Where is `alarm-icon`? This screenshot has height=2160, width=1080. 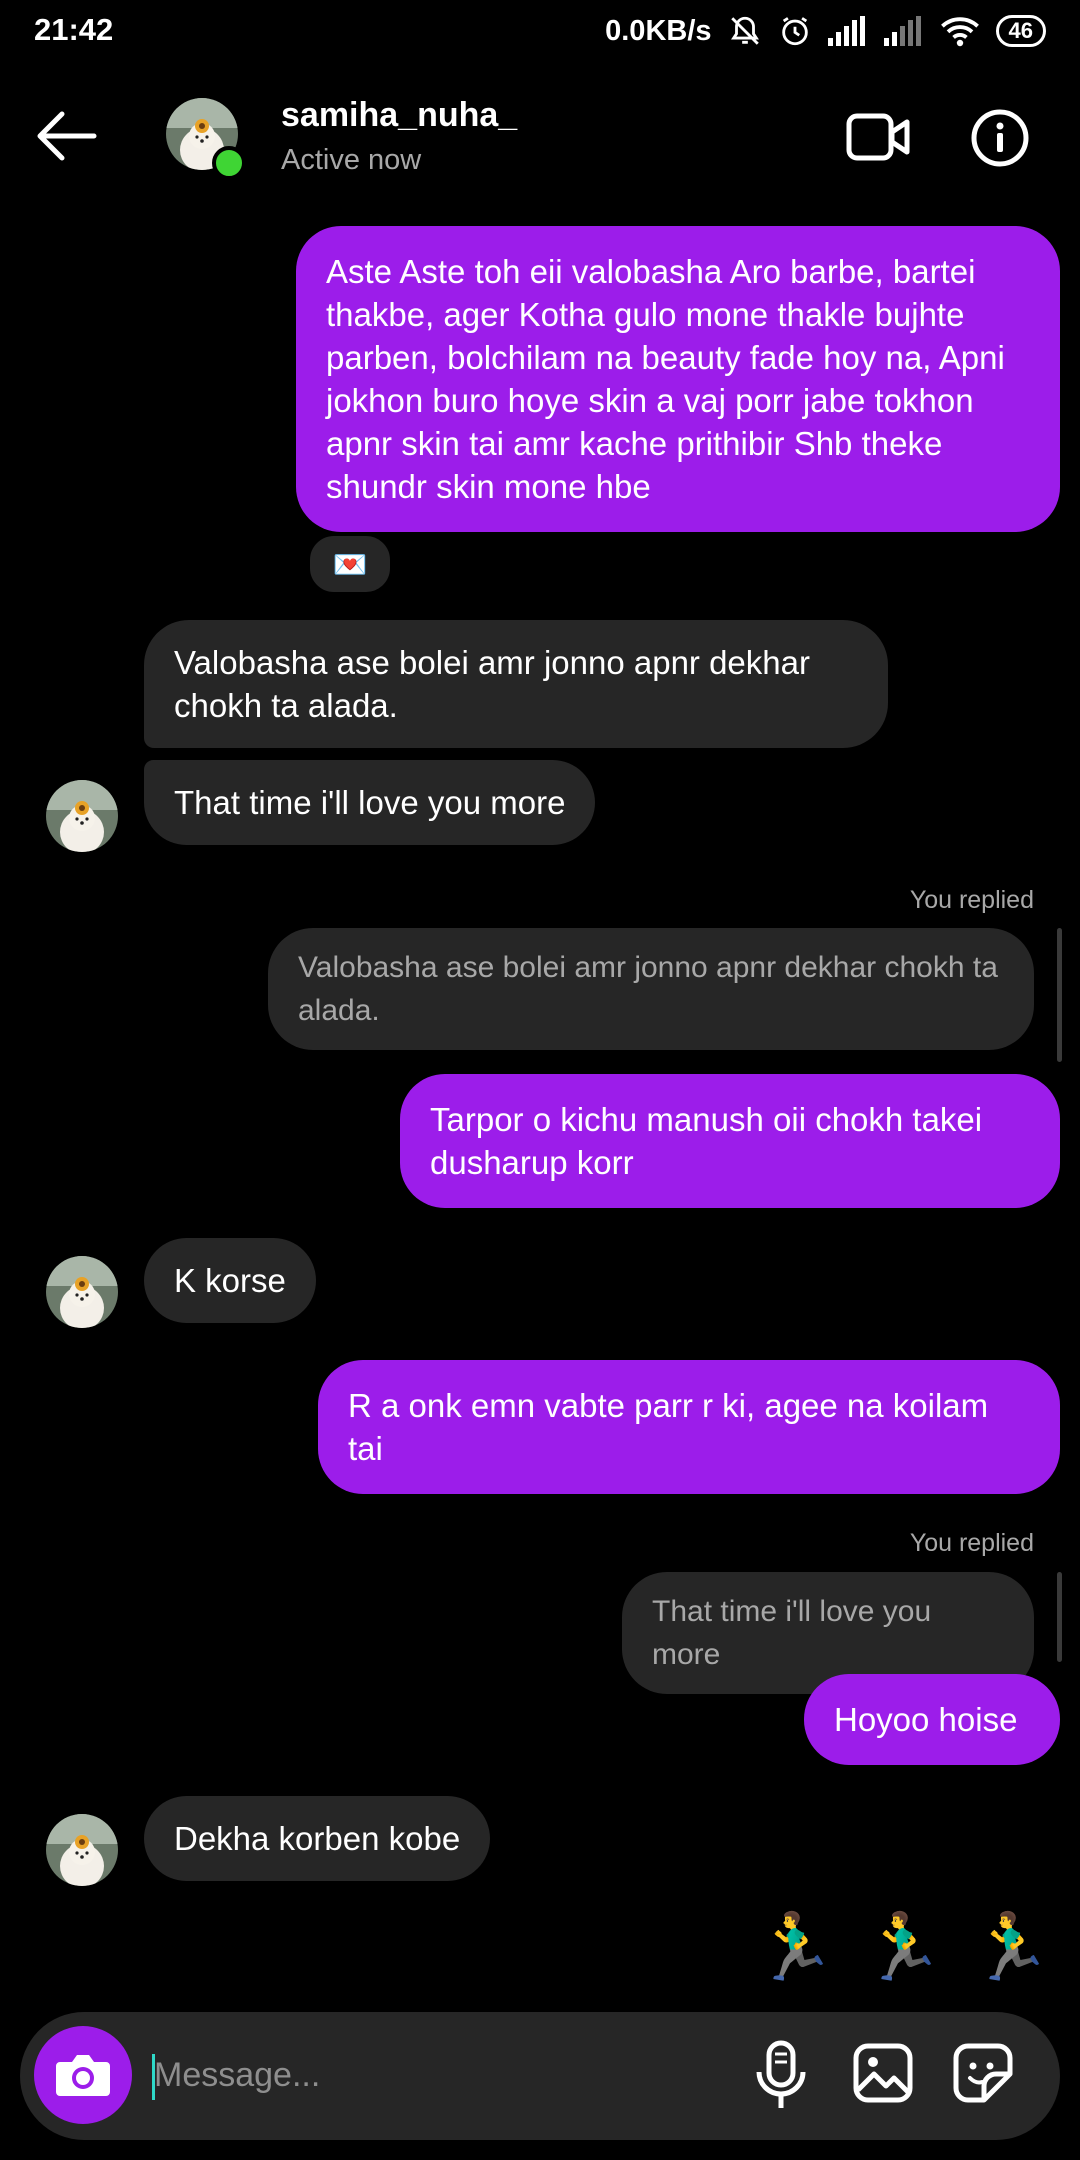
alarm-icon is located at coordinates (794, 31).